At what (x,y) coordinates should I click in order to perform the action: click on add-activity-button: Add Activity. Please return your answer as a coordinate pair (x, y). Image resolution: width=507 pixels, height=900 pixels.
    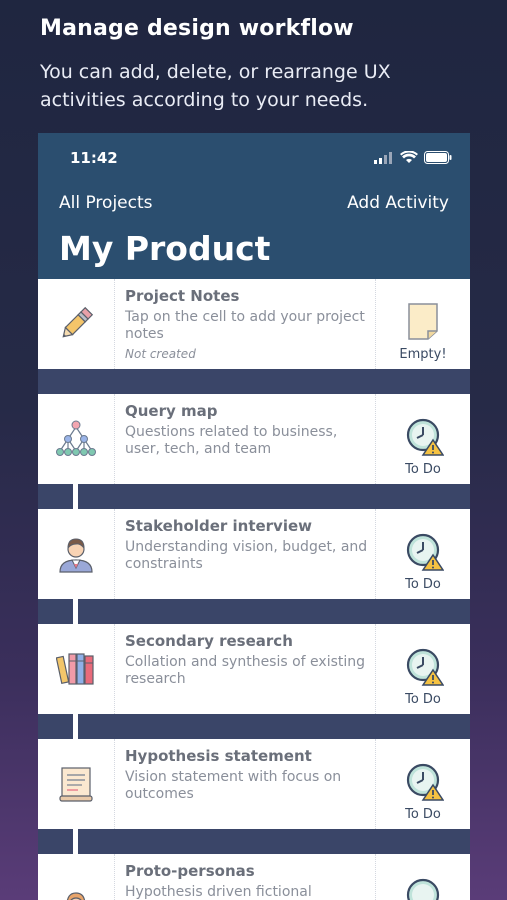
    Looking at the image, I should click on (398, 203).